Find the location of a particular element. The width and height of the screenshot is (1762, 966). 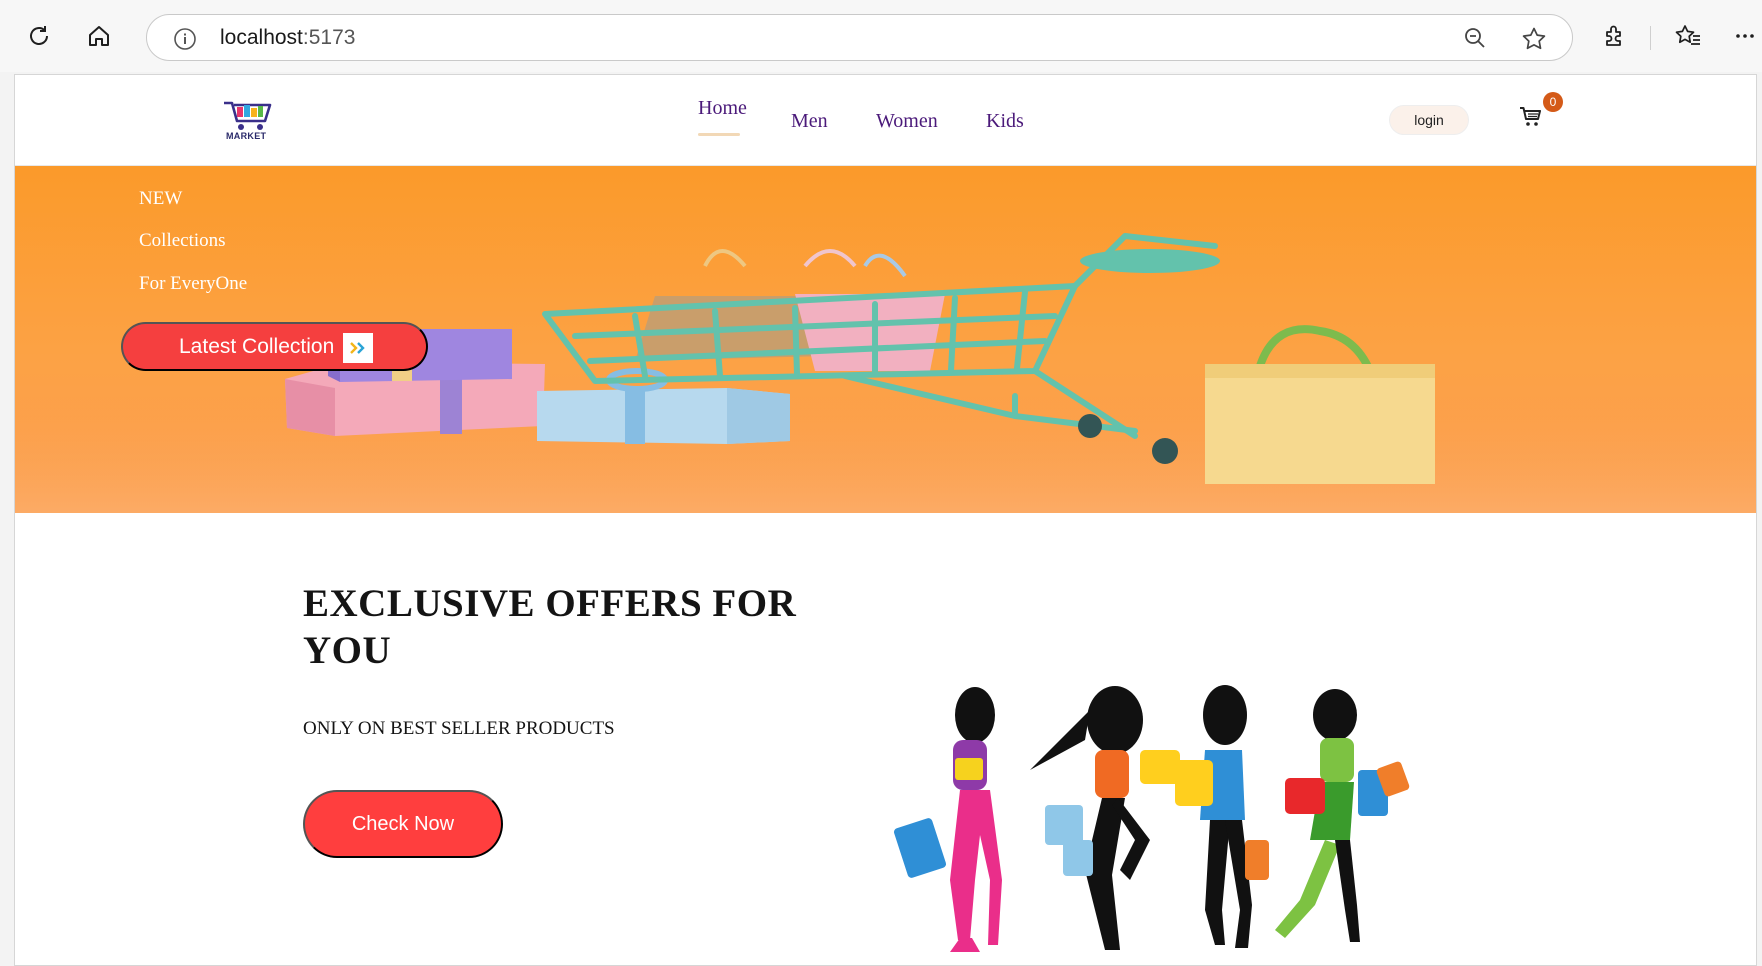

cart-icon is located at coordinates (1531, 117).